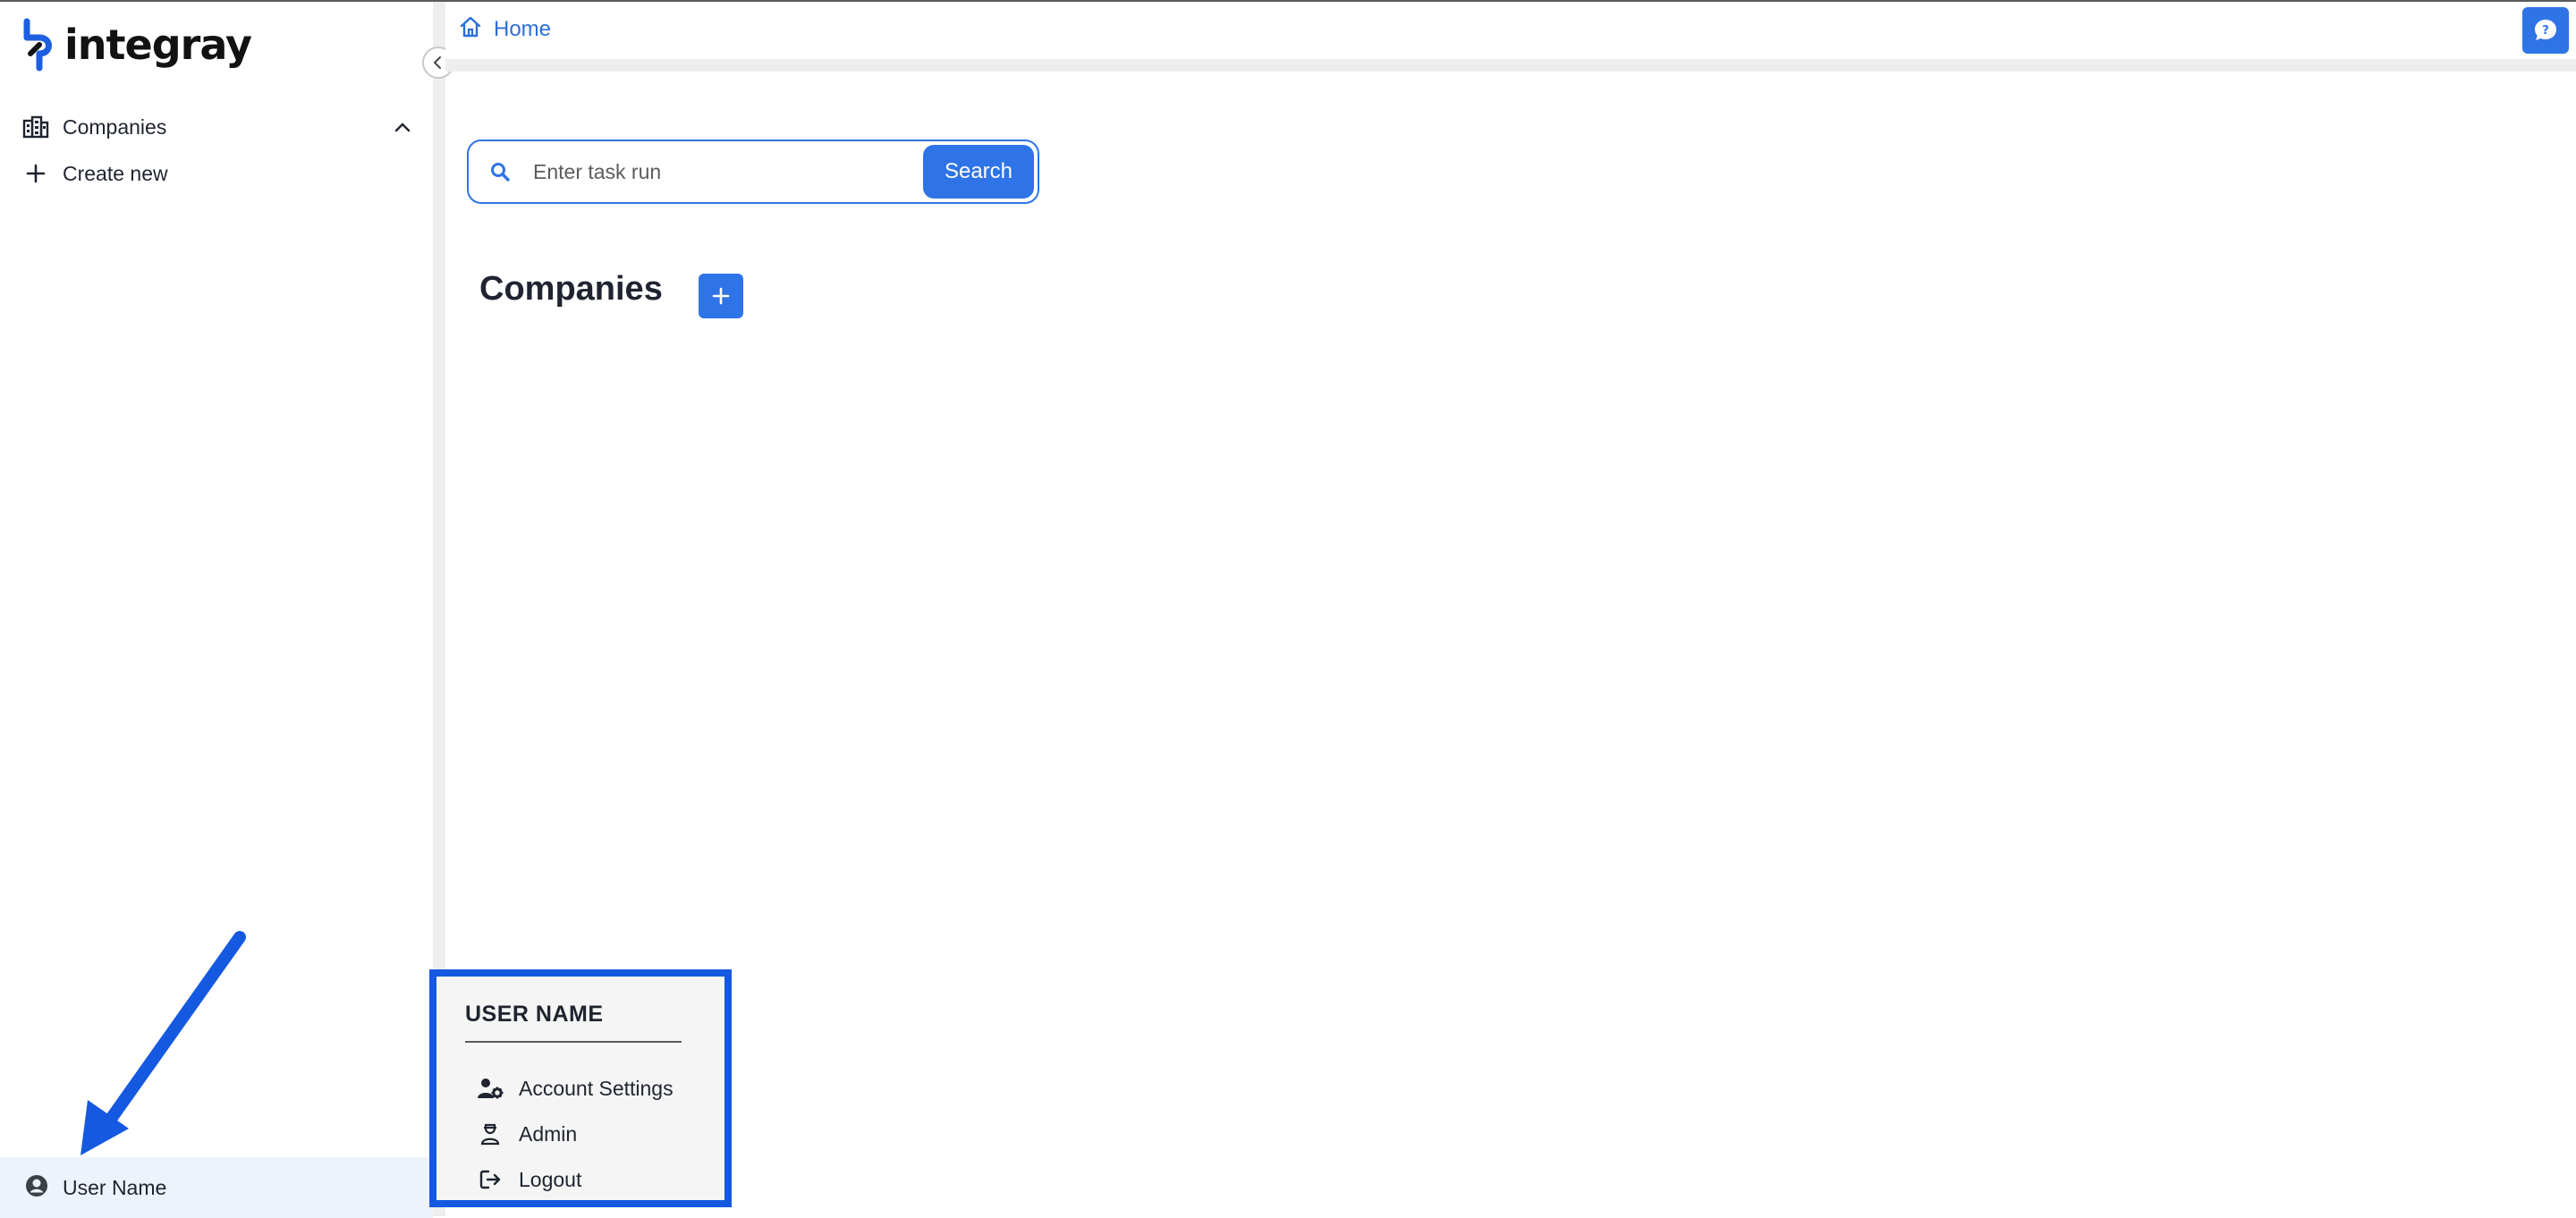 Image resolution: width=2576 pixels, height=1218 pixels. What do you see at coordinates (218, 173) in the screenshot?
I see `sidebar-item-create-new: Create new` at bounding box center [218, 173].